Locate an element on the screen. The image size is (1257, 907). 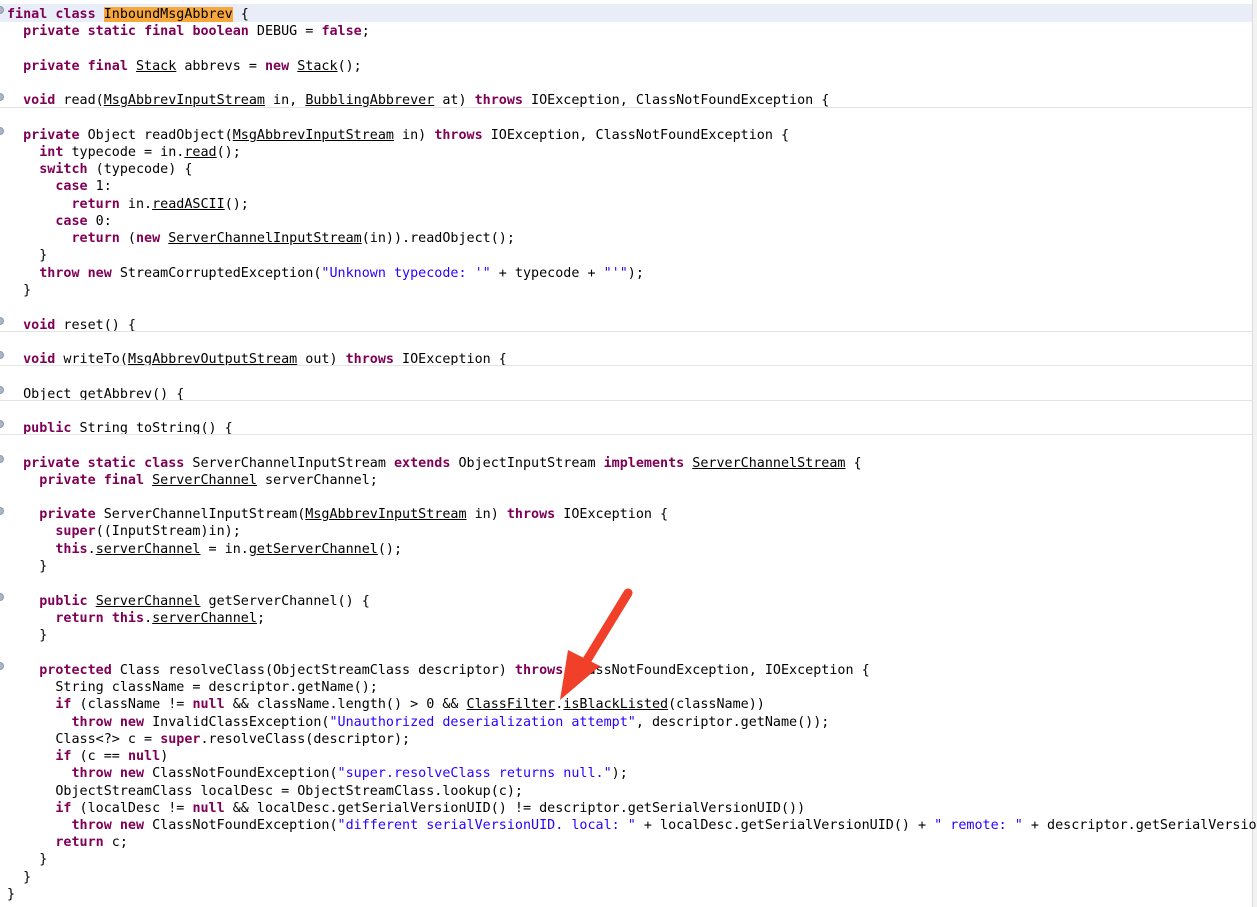
code-token: (in)).readObject(); is located at coordinates (438, 238).